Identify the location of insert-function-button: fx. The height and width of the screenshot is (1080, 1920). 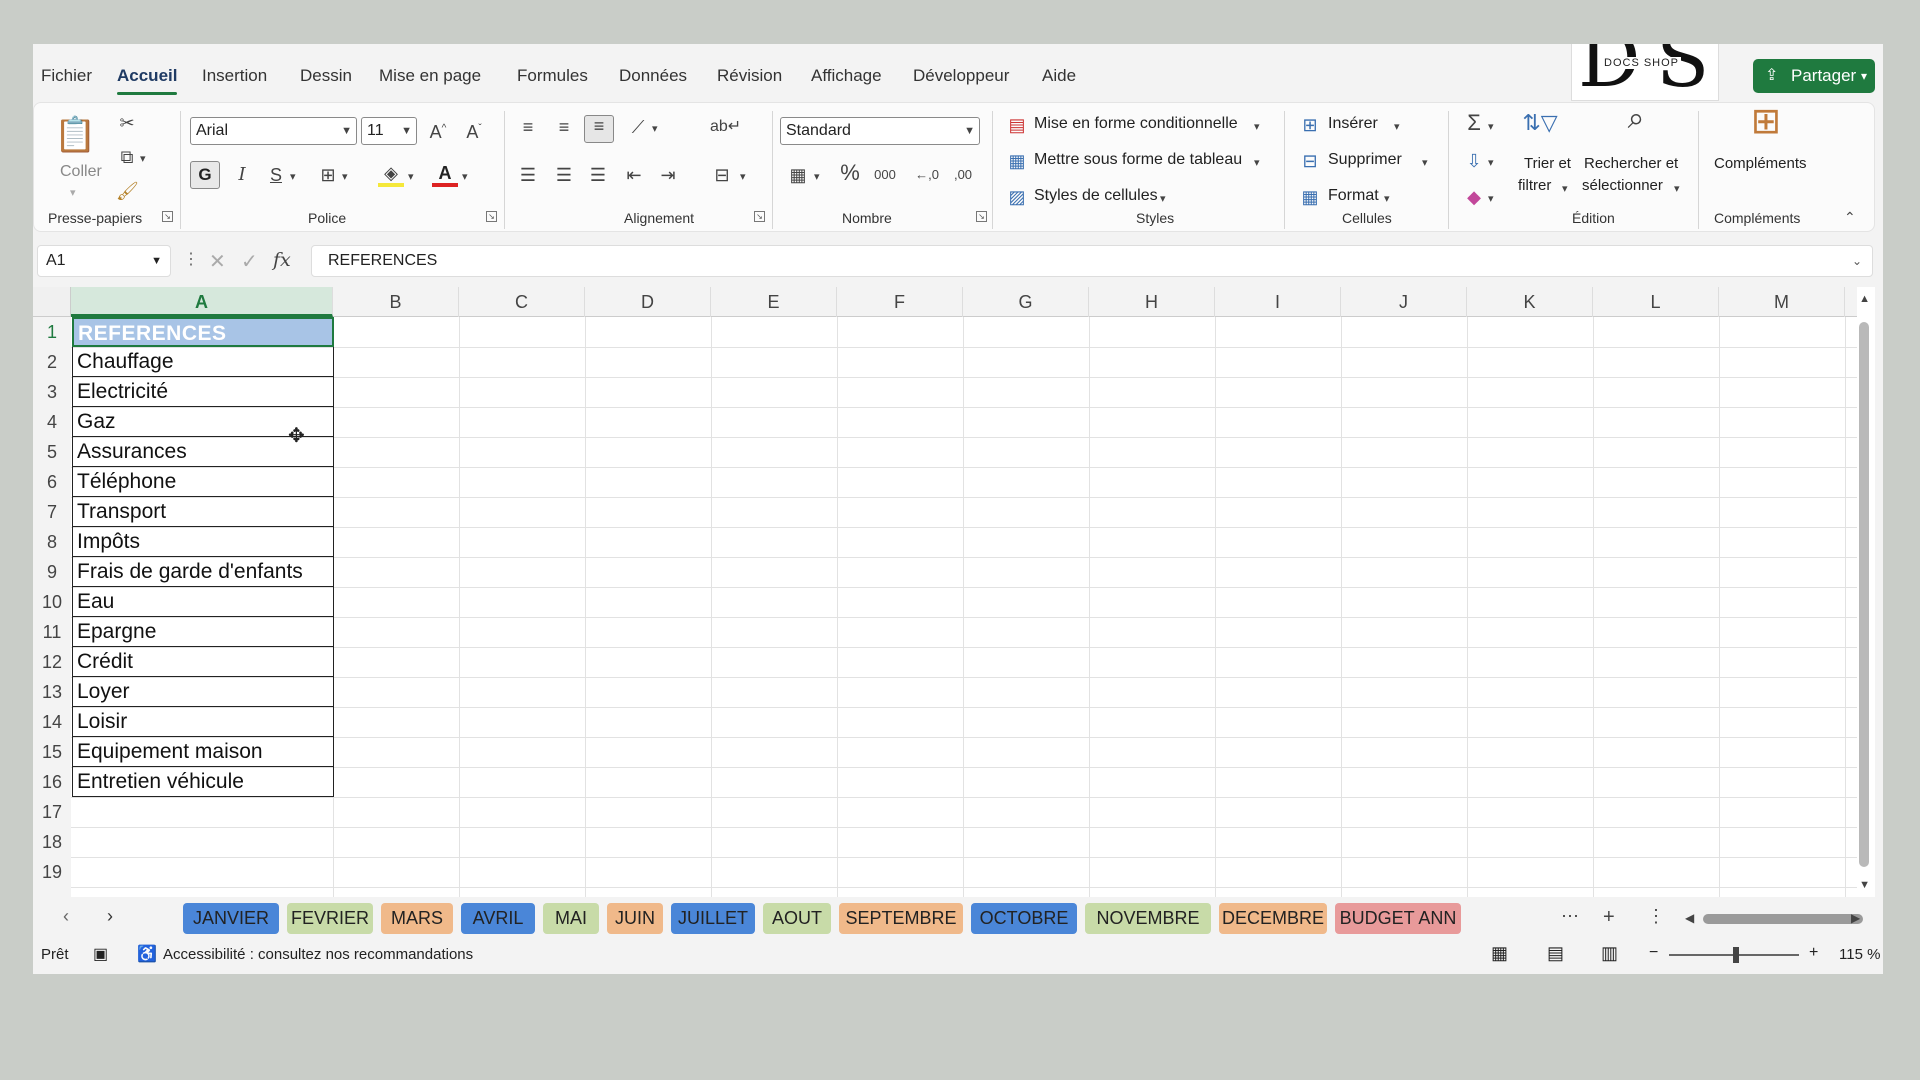
(282, 260).